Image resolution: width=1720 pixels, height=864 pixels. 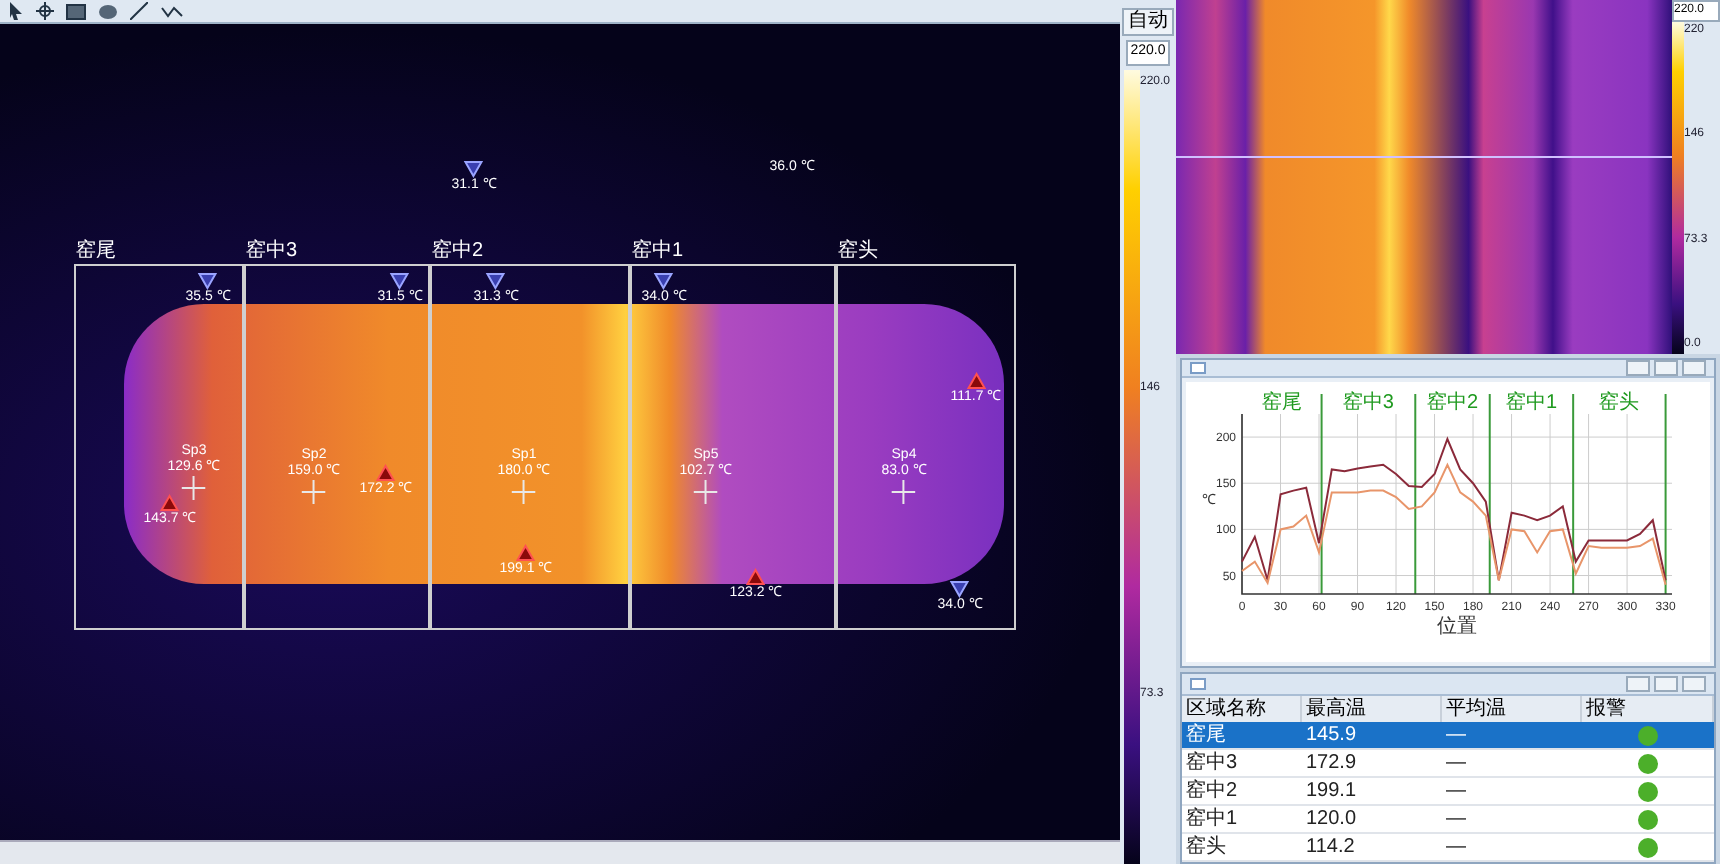 I want to click on table-cell-text: 窑中3, so click(x=1212, y=763).